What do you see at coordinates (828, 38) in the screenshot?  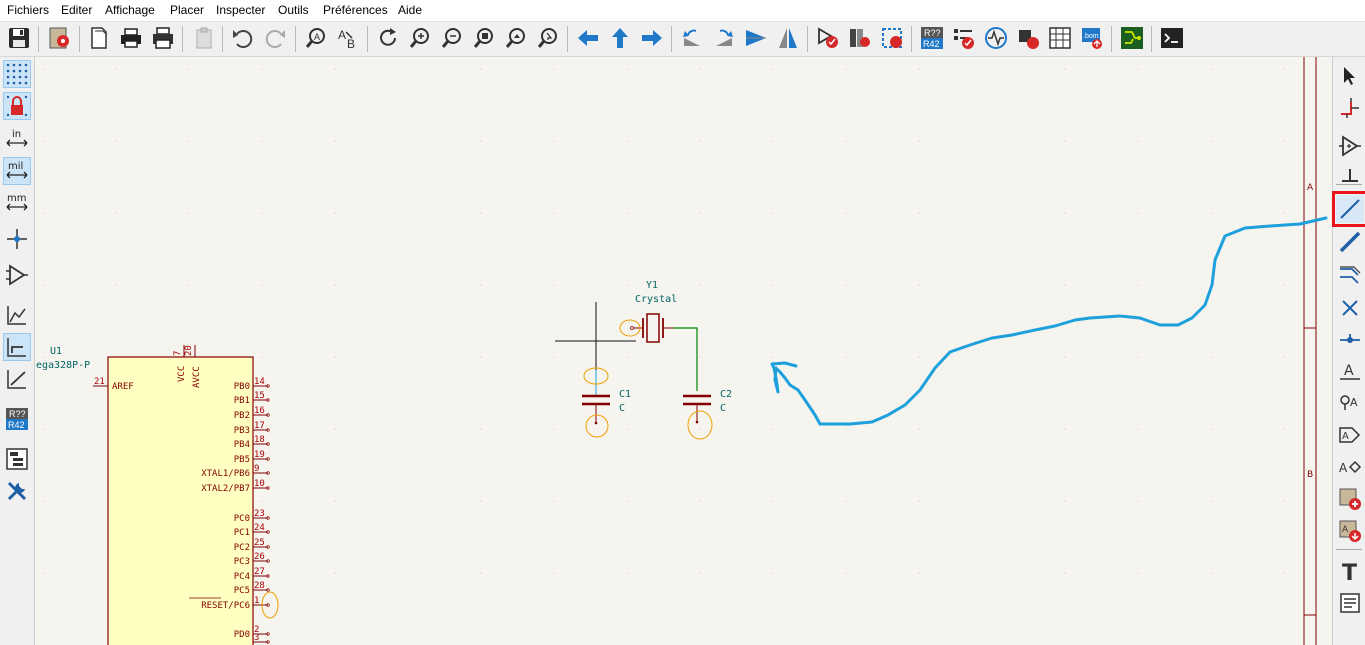 I see `symbol-editor-icon` at bounding box center [828, 38].